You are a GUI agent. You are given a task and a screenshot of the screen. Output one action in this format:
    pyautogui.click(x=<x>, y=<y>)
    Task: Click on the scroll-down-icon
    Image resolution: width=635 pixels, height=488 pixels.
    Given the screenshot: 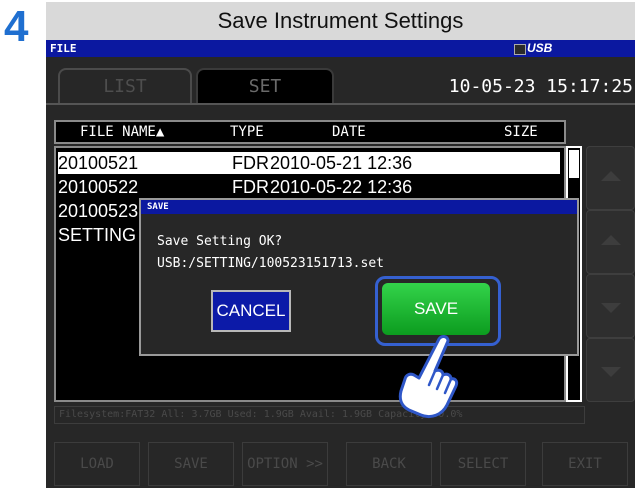 What is the action you would take?
    pyautogui.click(x=611, y=308)
    